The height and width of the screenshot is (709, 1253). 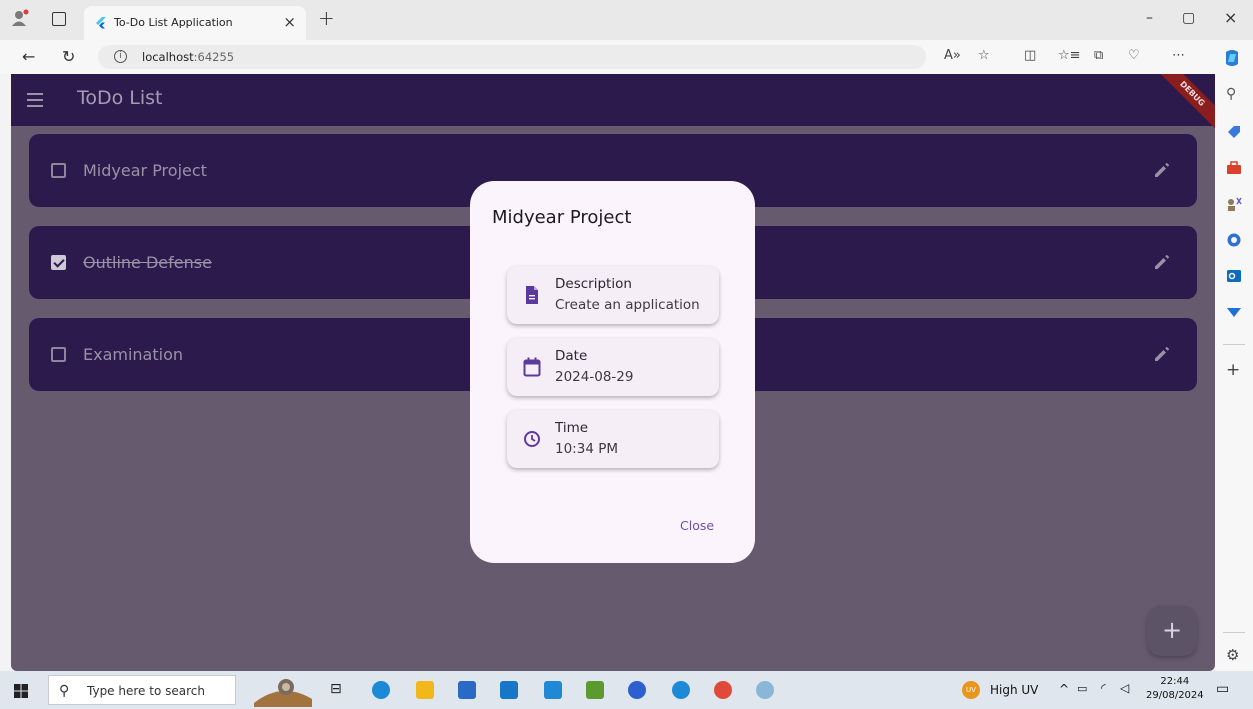 What do you see at coordinates (626, 20) in the screenshot?
I see `browser-tab-strip: To-Do List Application × + – ▢ ×` at bounding box center [626, 20].